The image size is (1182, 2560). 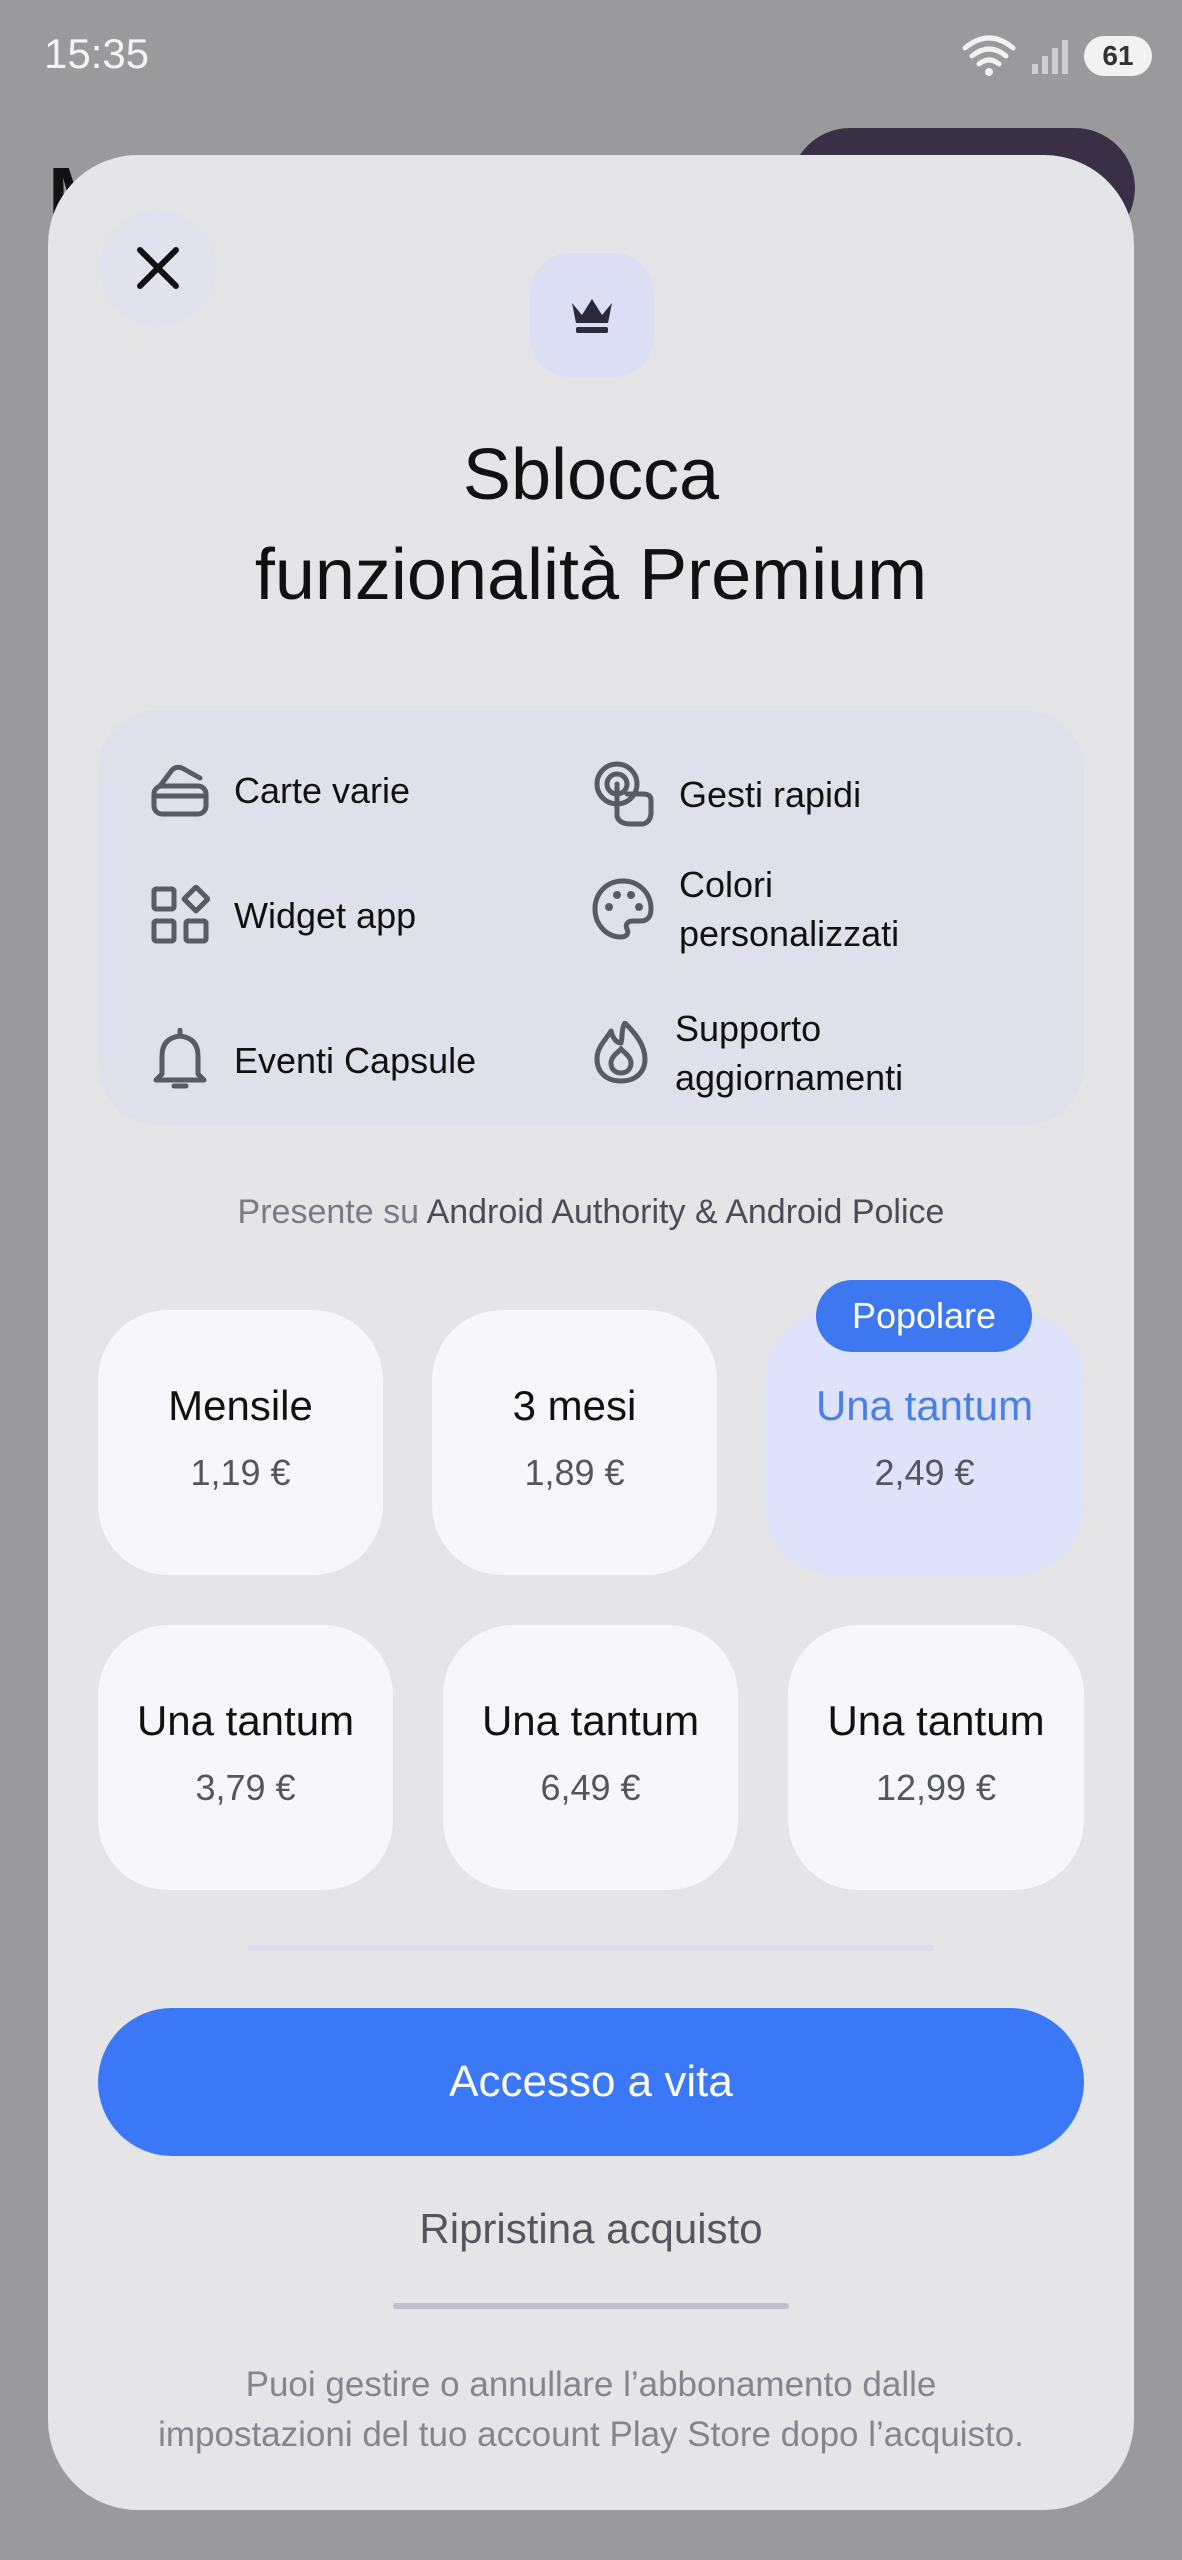 I want to click on feature-label: Colori personalizzati, so click(x=789, y=909).